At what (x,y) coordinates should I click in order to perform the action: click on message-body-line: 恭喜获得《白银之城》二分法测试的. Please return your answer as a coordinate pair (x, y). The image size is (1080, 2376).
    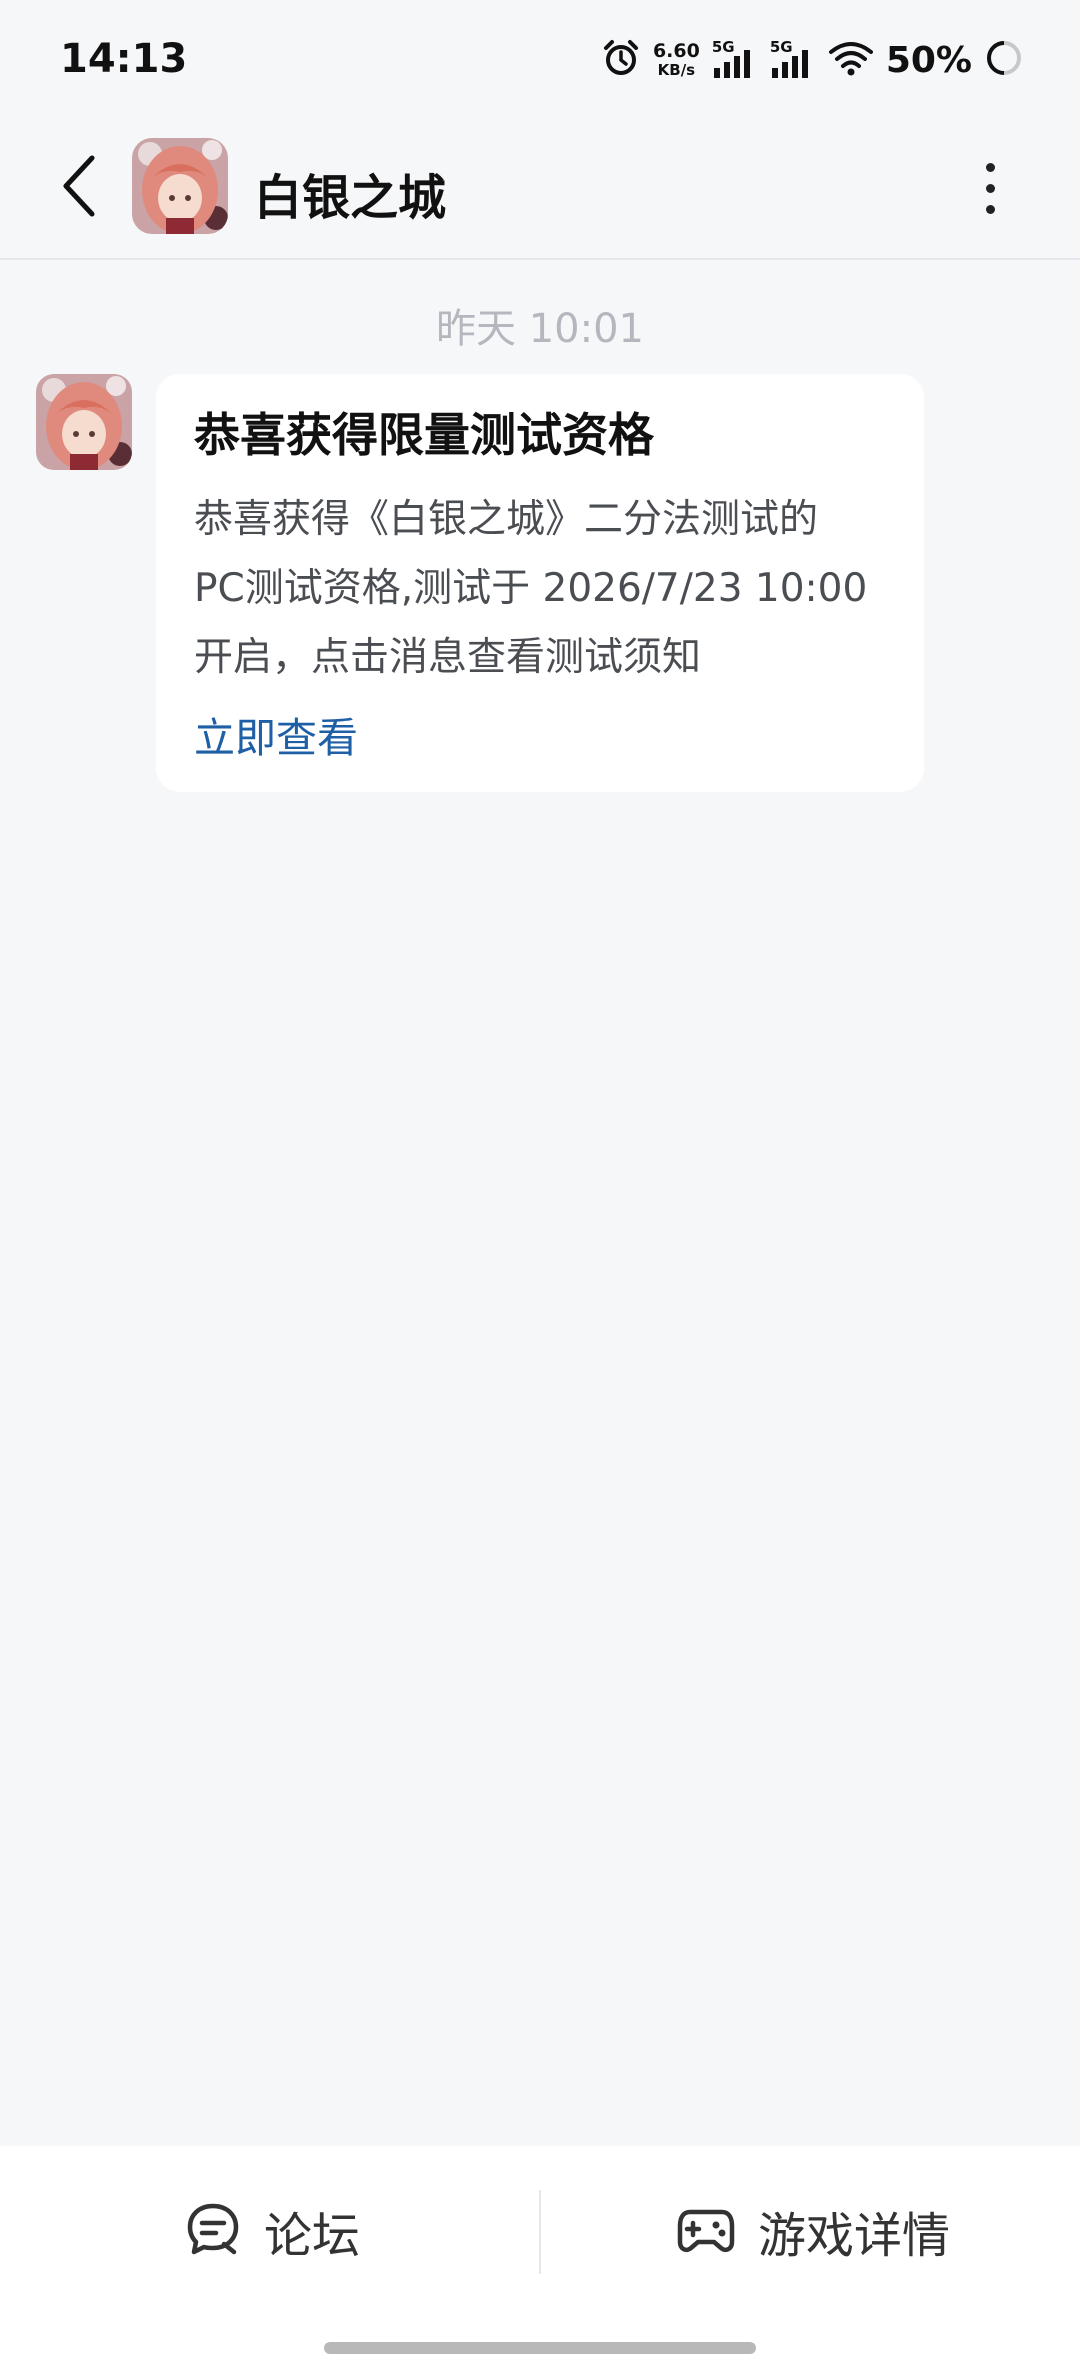
    Looking at the image, I should click on (506, 520).